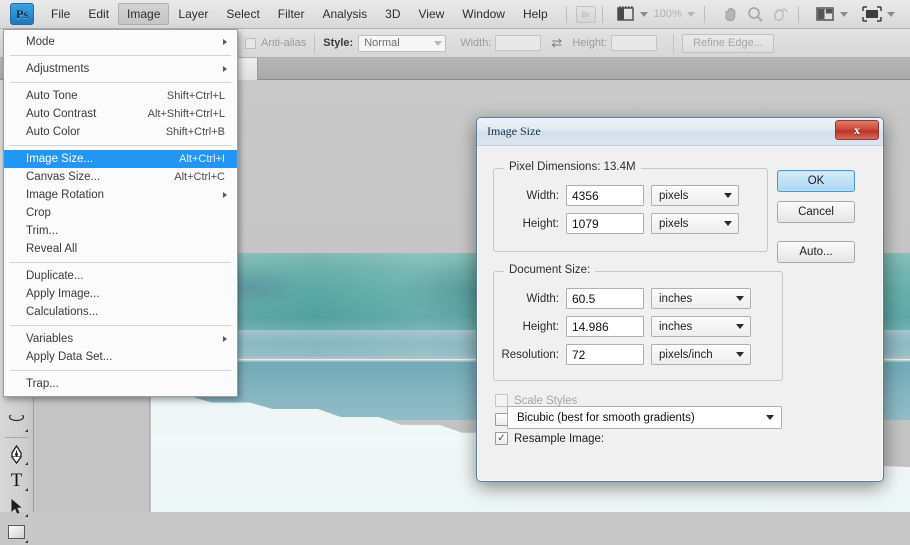 The height and width of the screenshot is (545, 910). I want to click on image-menu-item-reveal-all: Reveal All, so click(120, 249).